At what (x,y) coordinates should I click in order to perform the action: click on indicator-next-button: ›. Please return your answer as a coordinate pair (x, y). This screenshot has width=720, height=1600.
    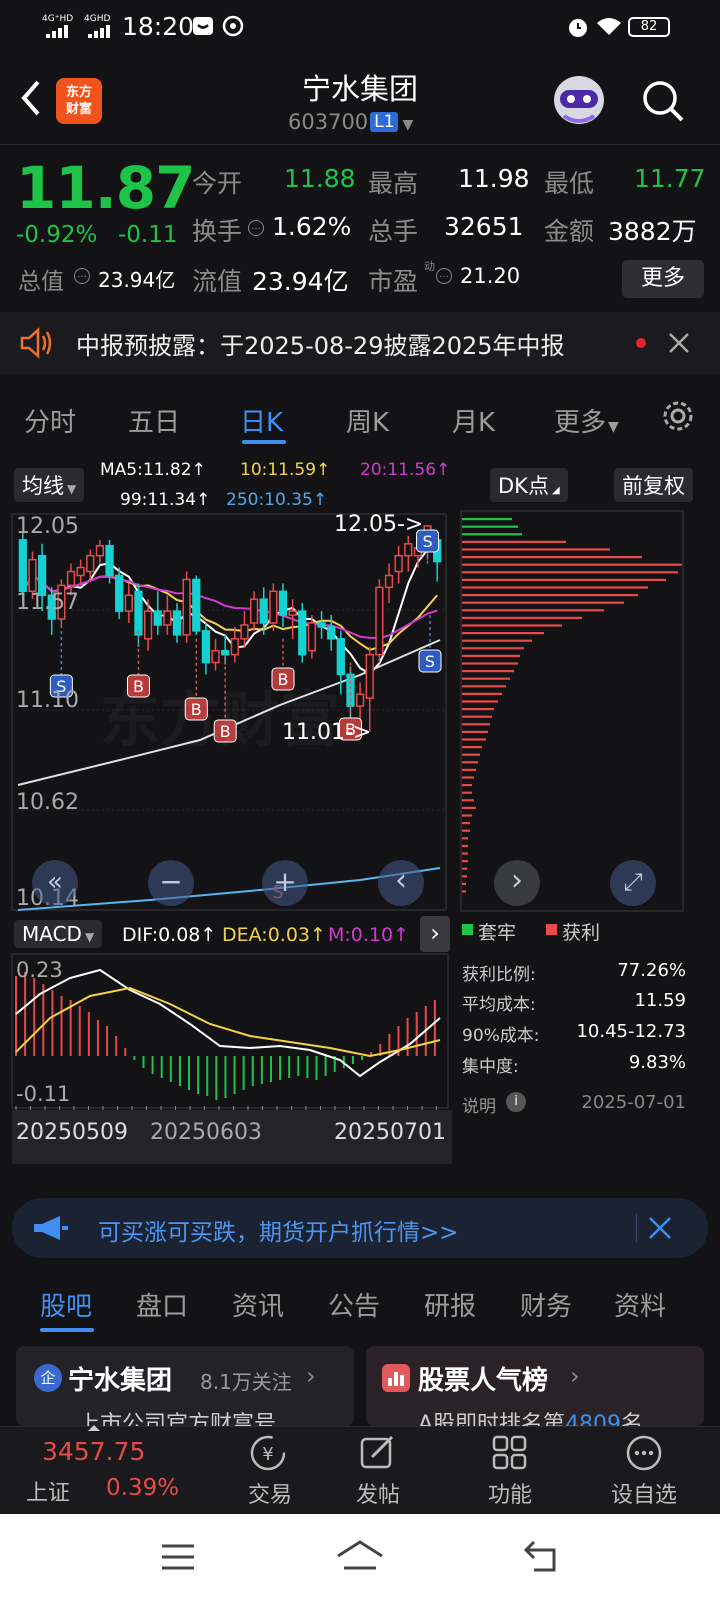
    Looking at the image, I should click on (435, 934).